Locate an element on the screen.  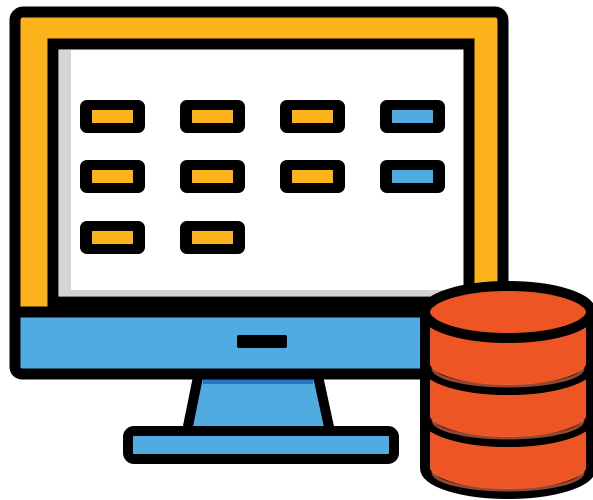
database-icon is located at coordinates (506, 390).